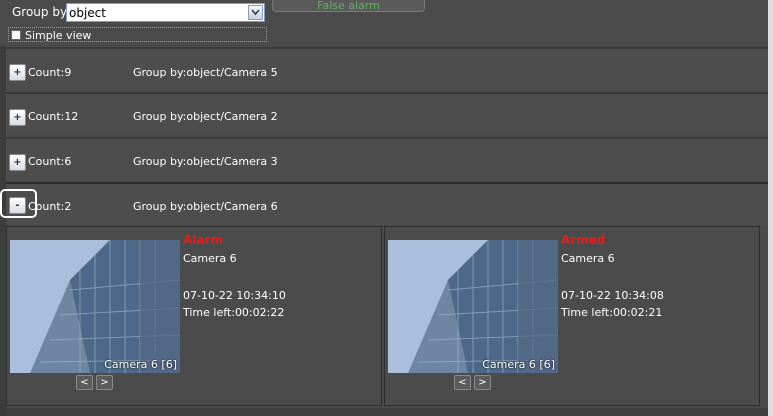  Describe the element at coordinates (205, 72) in the screenshot. I see `group-label: Group by:object/Camera 5` at that location.